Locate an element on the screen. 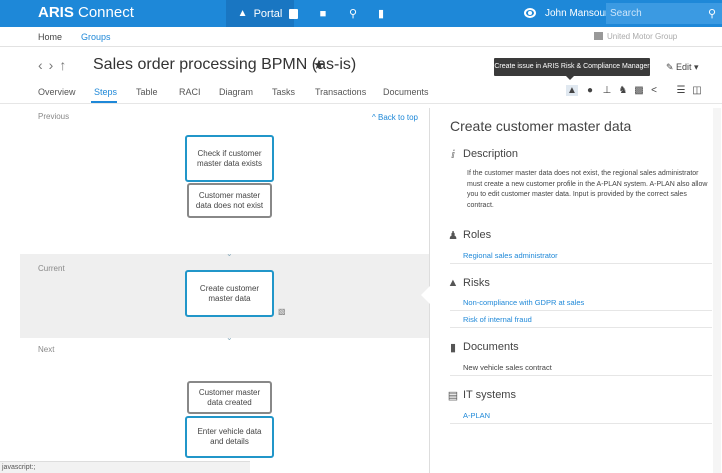  collaboration-icon: ■ is located at coordinates (323, 13).